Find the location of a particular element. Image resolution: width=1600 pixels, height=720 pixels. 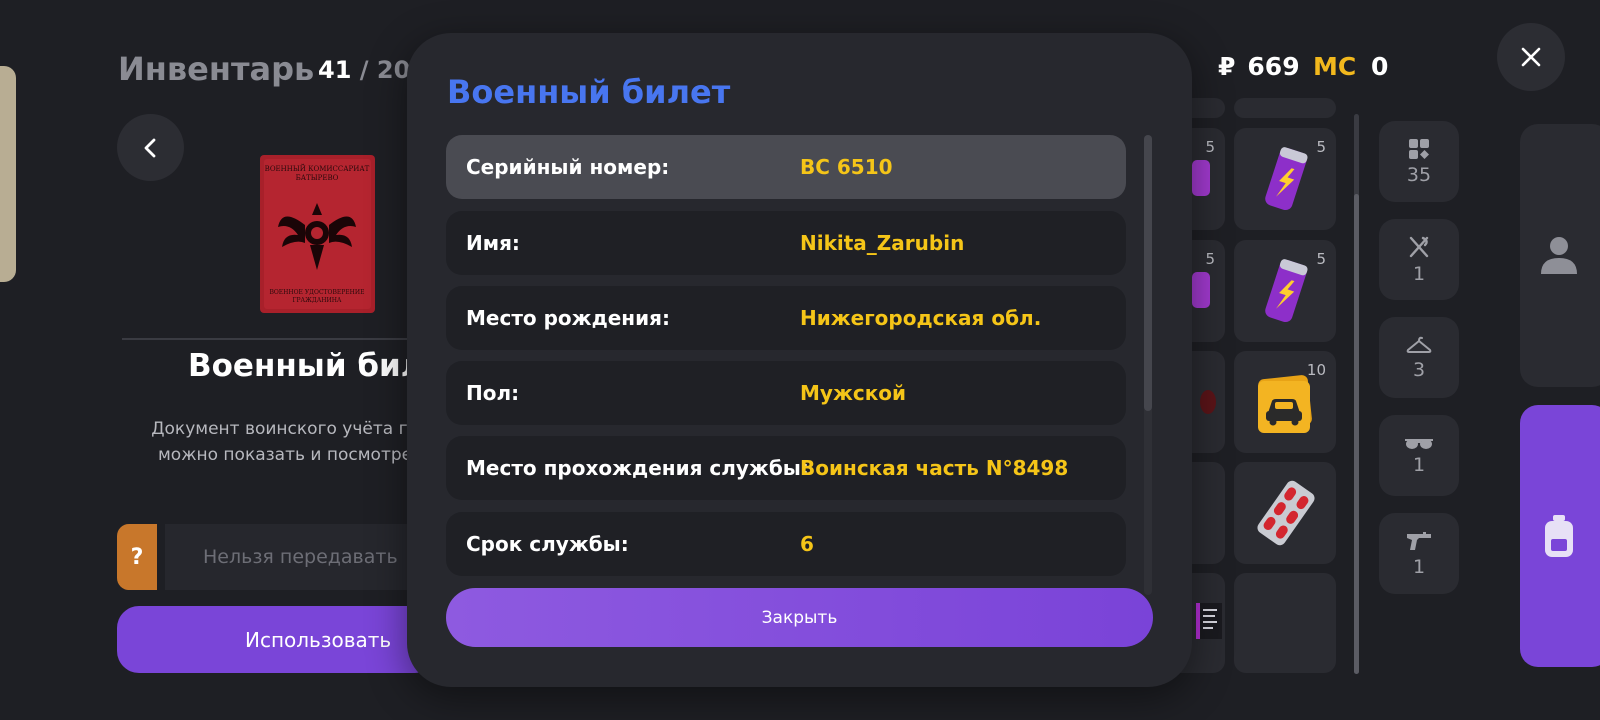

back-button is located at coordinates (150, 147).